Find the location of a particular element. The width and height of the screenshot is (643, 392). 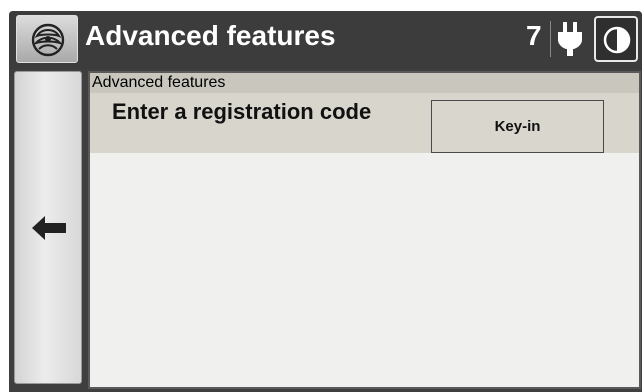

home-button is located at coordinates (47, 39).